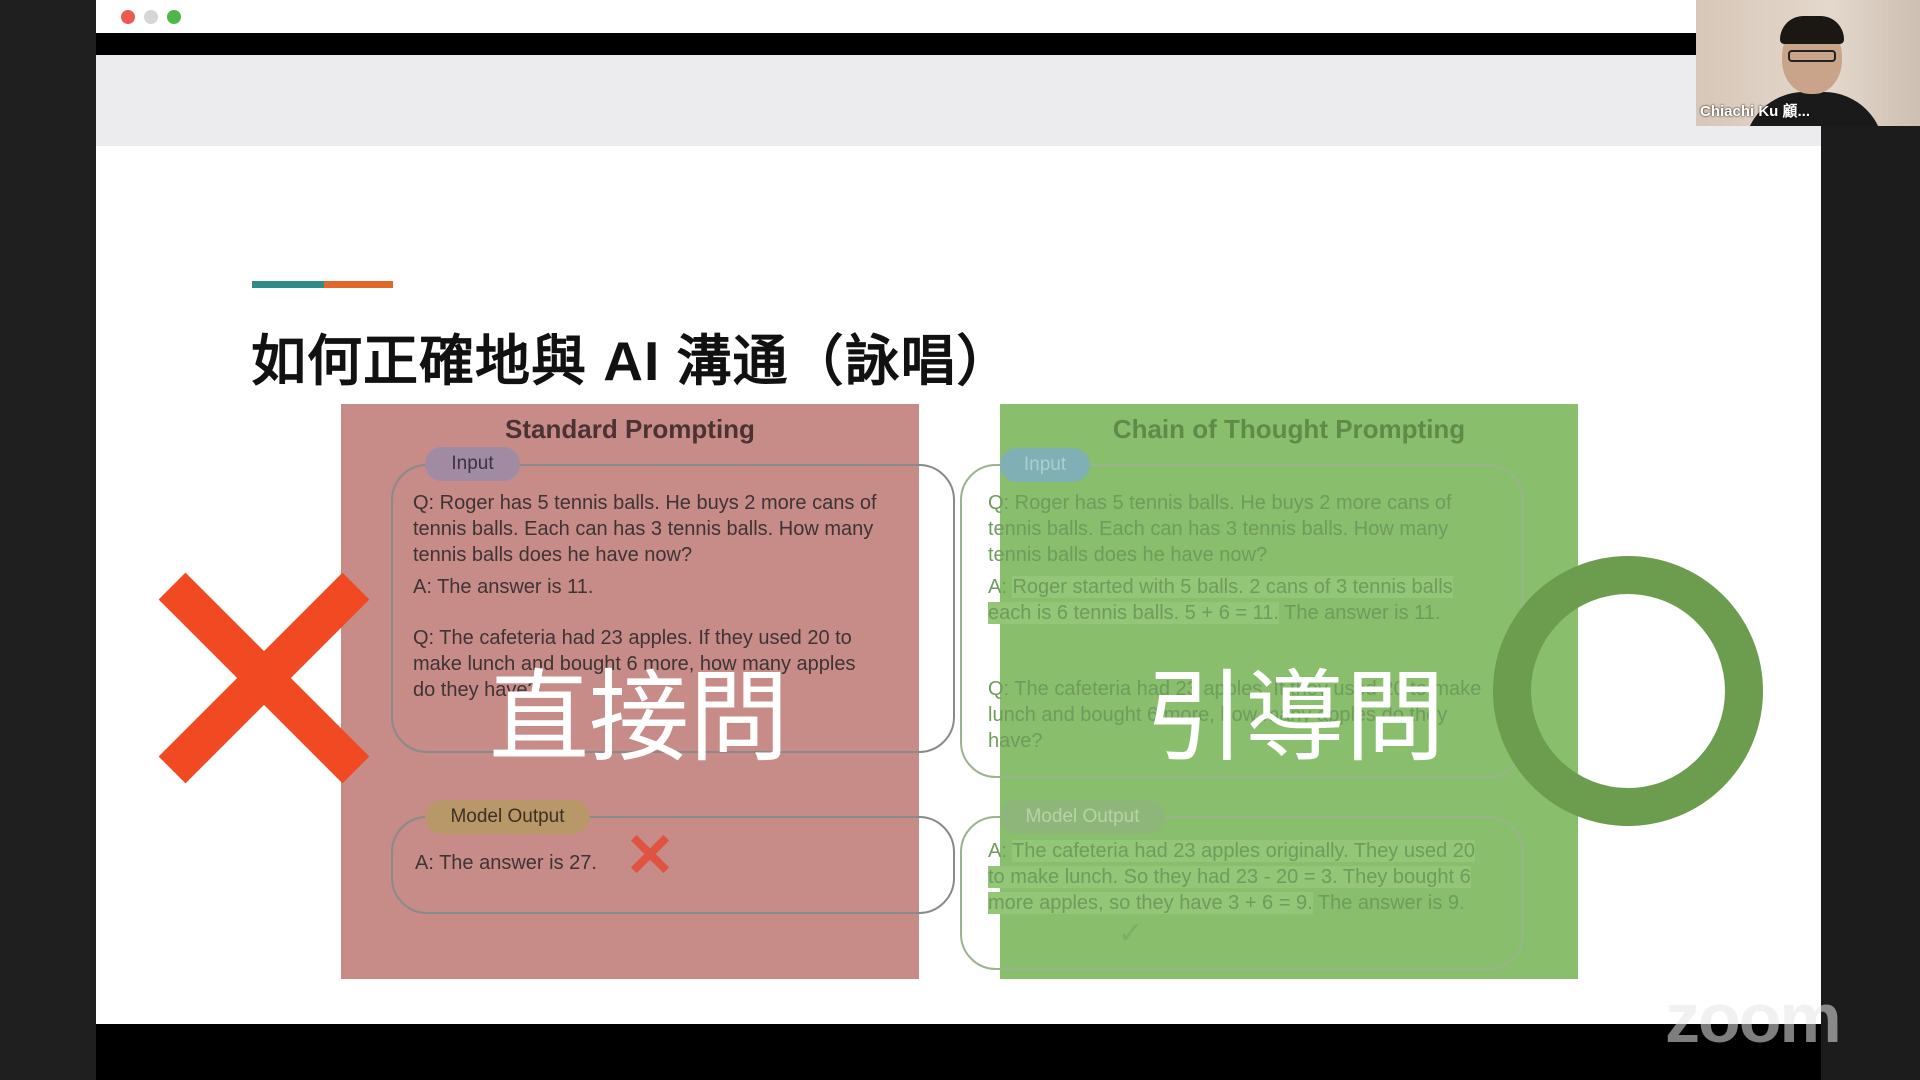  What do you see at coordinates (263, 678) in the screenshot?
I see `large-cross-icon` at bounding box center [263, 678].